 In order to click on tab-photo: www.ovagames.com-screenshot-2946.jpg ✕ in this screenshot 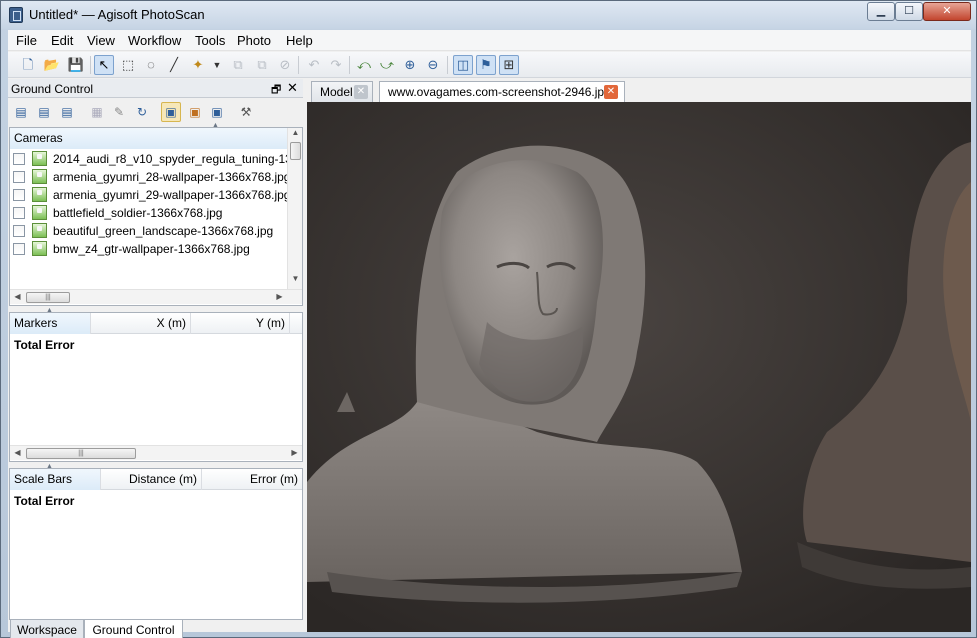, I will do `click(502, 91)`.